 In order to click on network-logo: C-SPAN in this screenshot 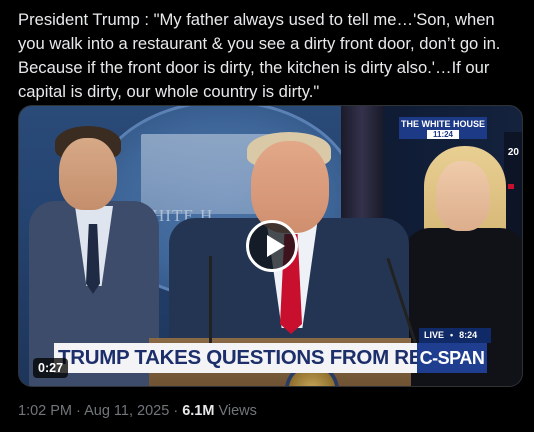, I will do `click(452, 358)`.